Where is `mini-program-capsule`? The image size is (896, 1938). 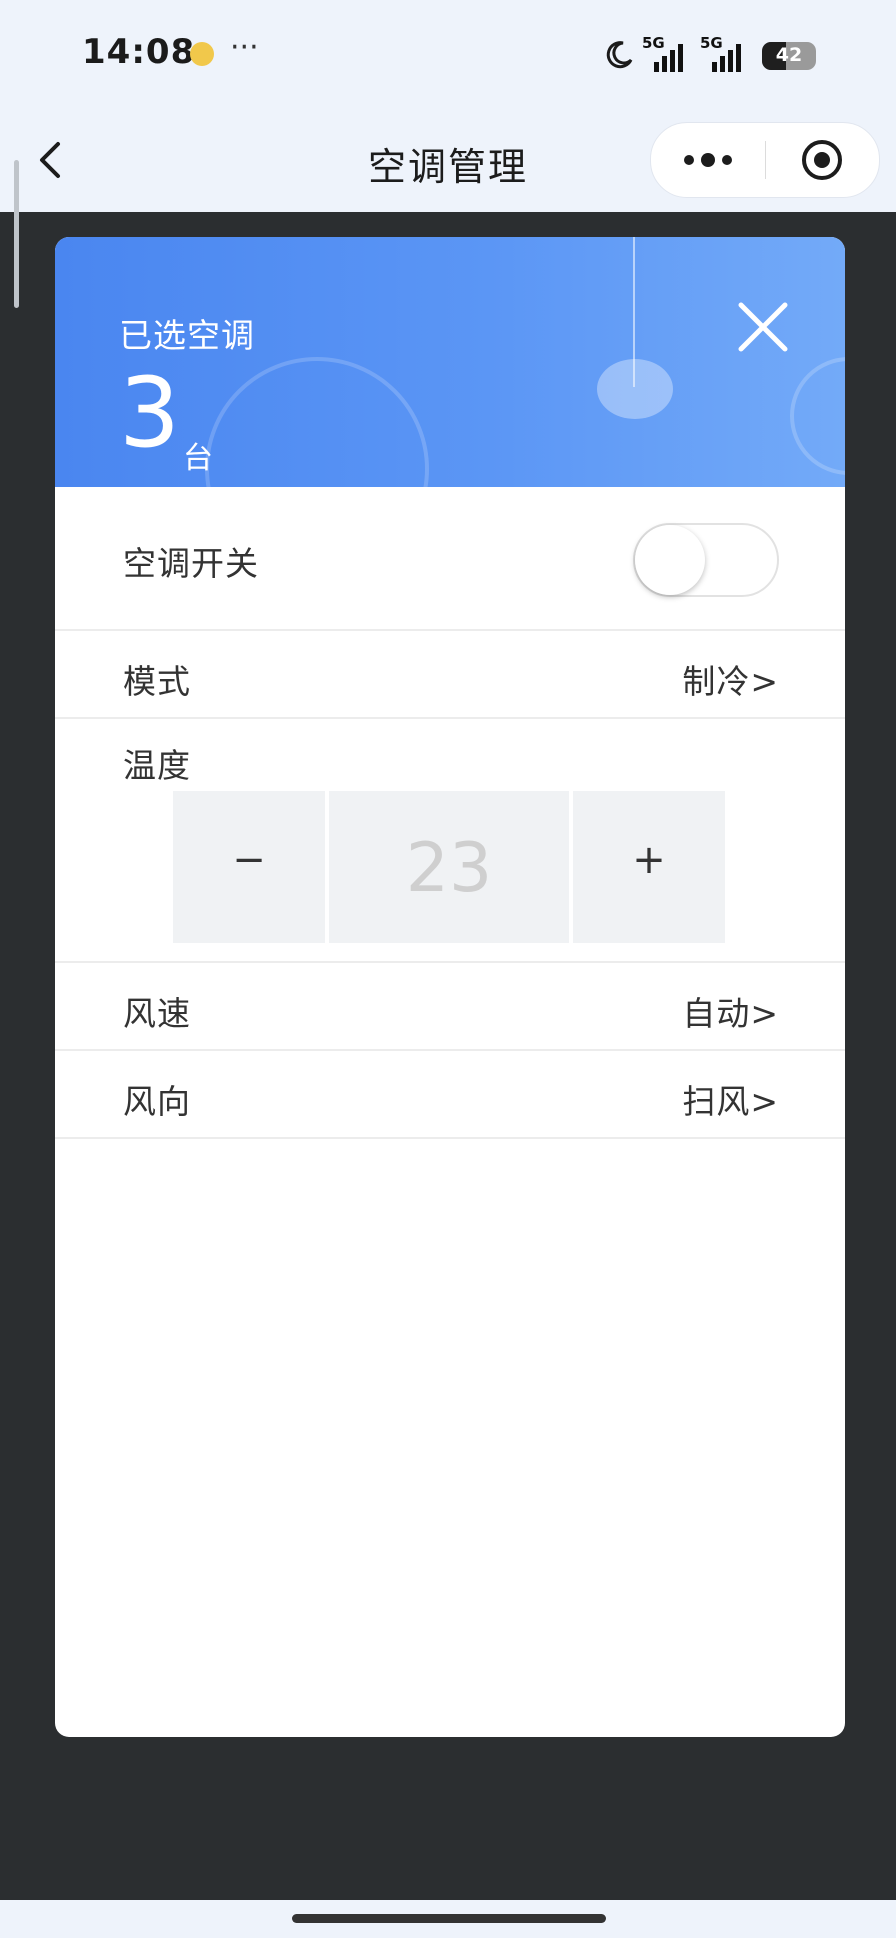 mini-program-capsule is located at coordinates (765, 160).